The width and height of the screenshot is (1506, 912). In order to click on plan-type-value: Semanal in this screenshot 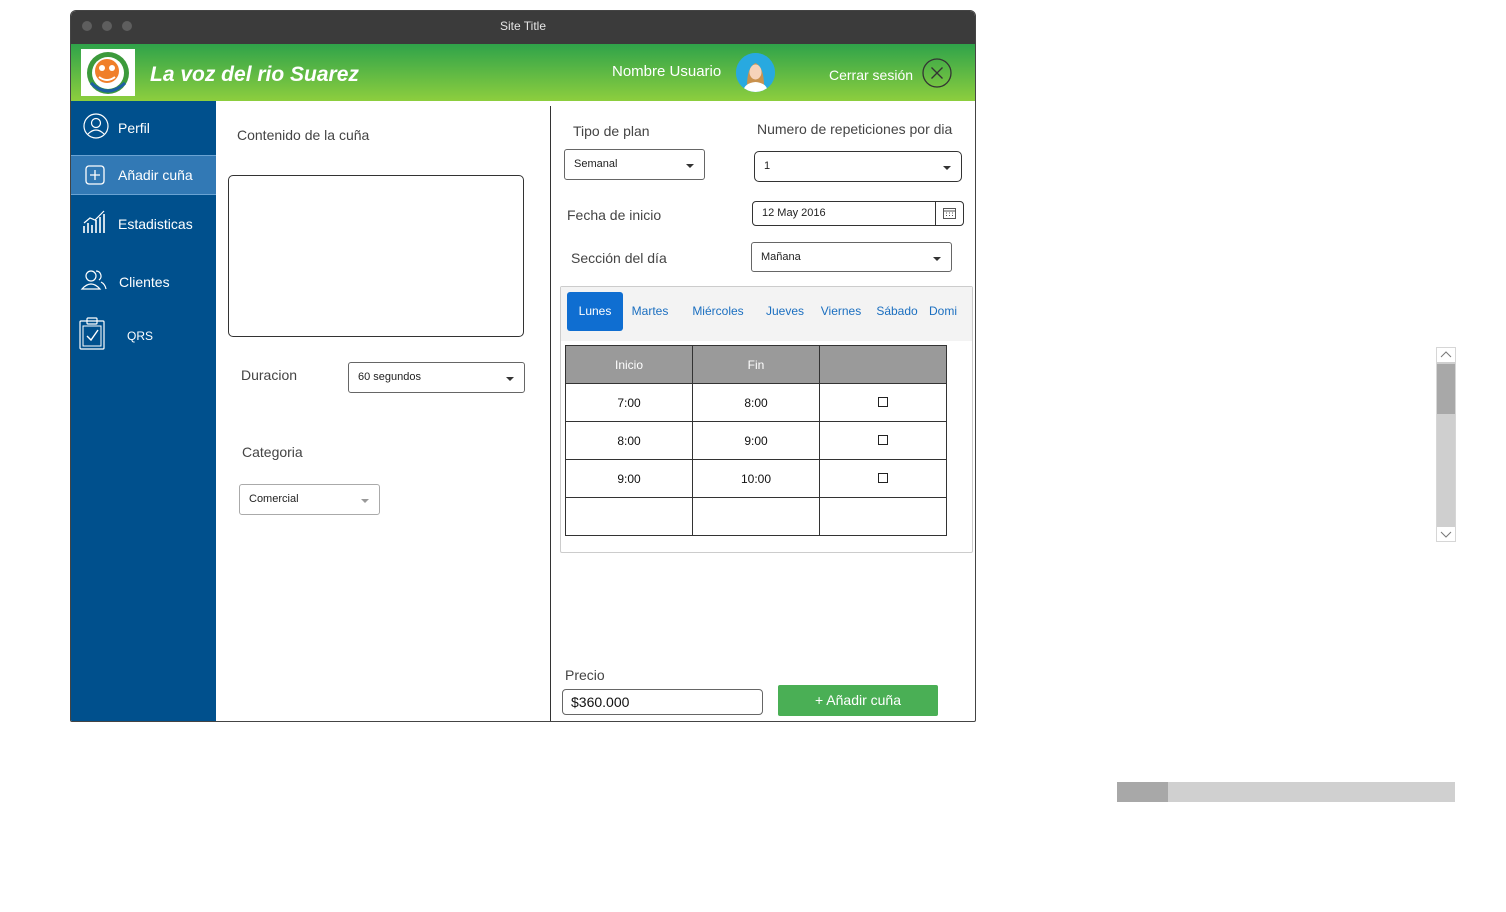, I will do `click(596, 164)`.